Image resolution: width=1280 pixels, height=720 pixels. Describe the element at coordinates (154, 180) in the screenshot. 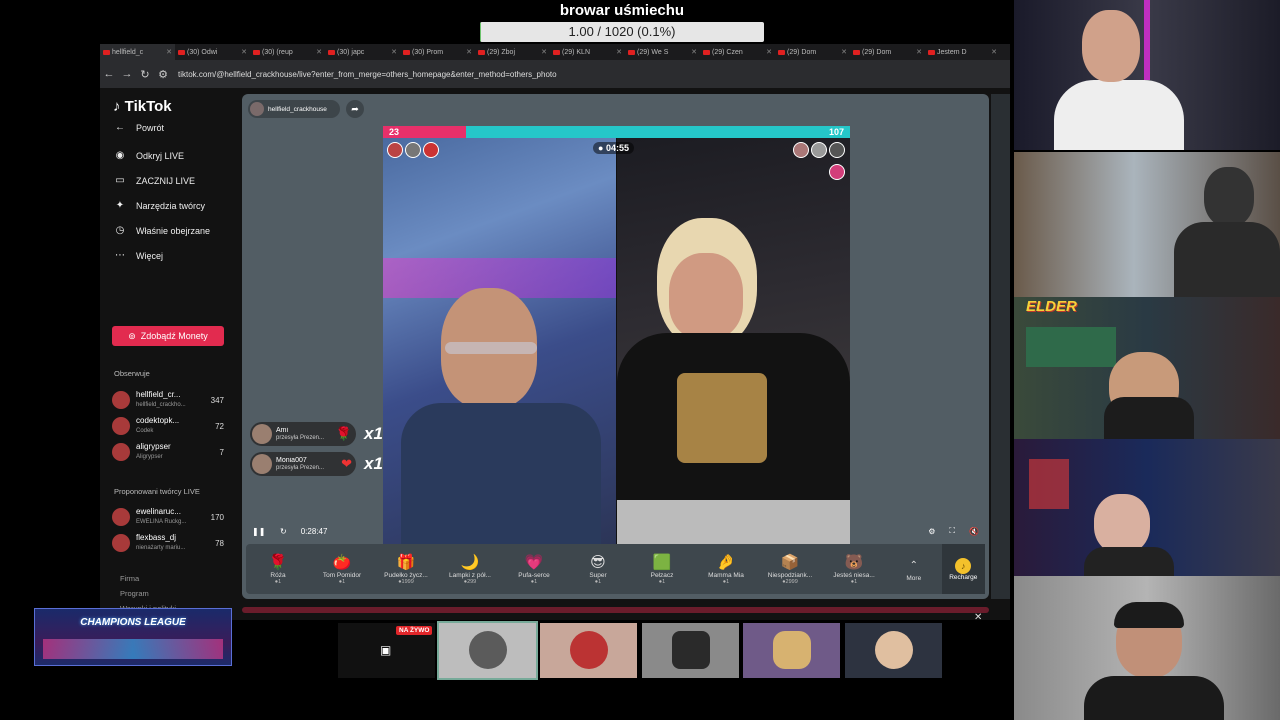

I see `sidebar-item: ▭ ZACZNIJ LIVE` at that location.